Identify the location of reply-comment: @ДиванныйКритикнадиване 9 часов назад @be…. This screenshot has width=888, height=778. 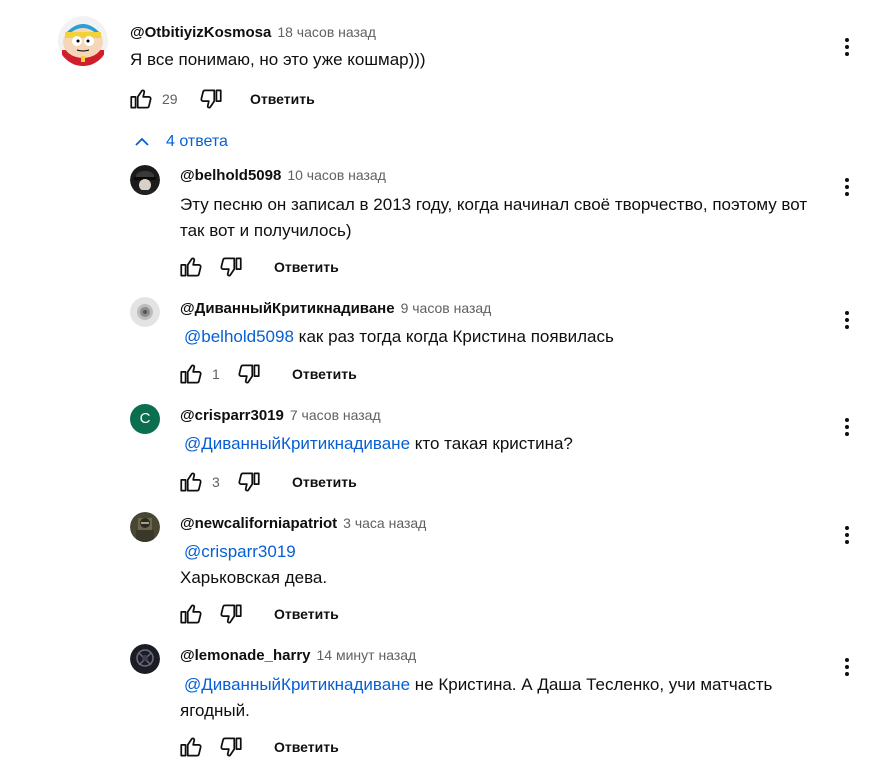
(444, 345).